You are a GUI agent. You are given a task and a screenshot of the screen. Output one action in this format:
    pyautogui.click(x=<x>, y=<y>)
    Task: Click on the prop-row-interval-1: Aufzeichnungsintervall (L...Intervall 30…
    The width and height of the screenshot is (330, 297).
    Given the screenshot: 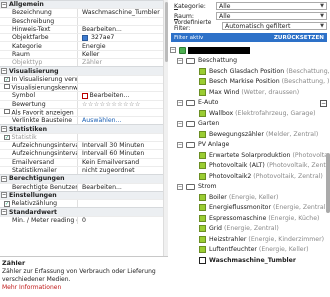 What is the action you would take?
    pyautogui.click(x=84, y=145)
    